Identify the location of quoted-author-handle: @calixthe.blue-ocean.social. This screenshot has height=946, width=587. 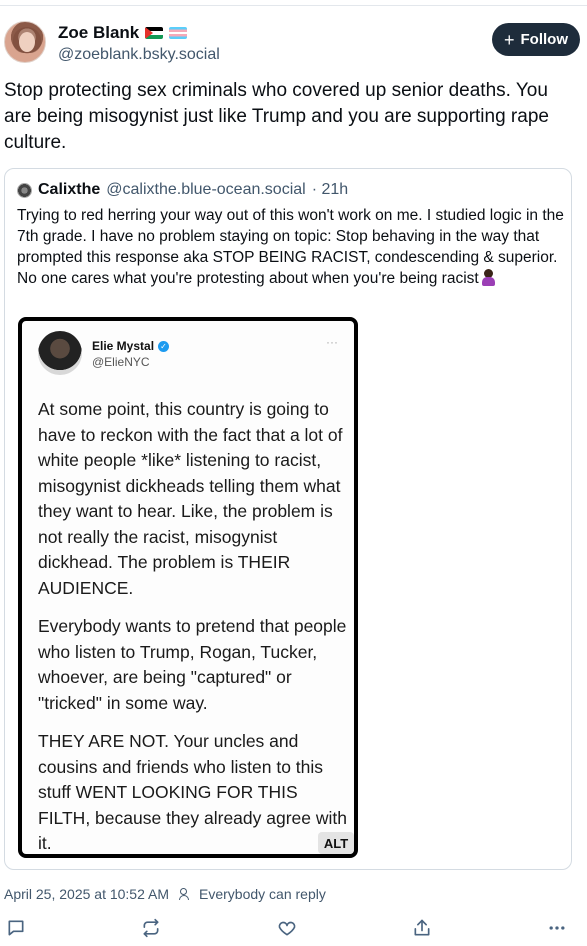
(206, 189).